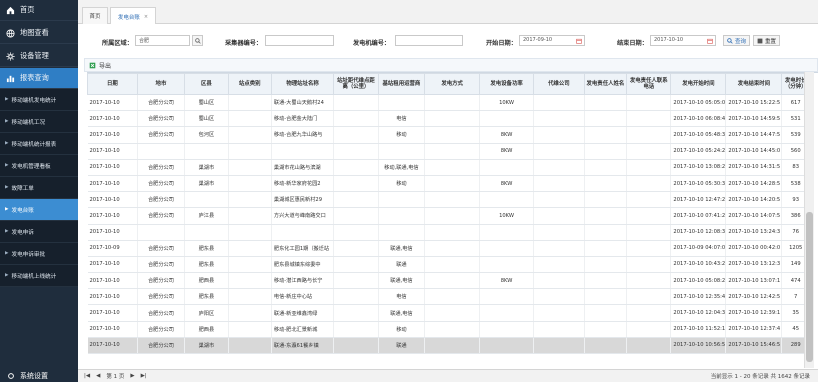 Image resolution: width=818 pixels, height=382 pixels. What do you see at coordinates (39, 33) in the screenshot?
I see `sidebar-item-map: 地图查看` at bounding box center [39, 33].